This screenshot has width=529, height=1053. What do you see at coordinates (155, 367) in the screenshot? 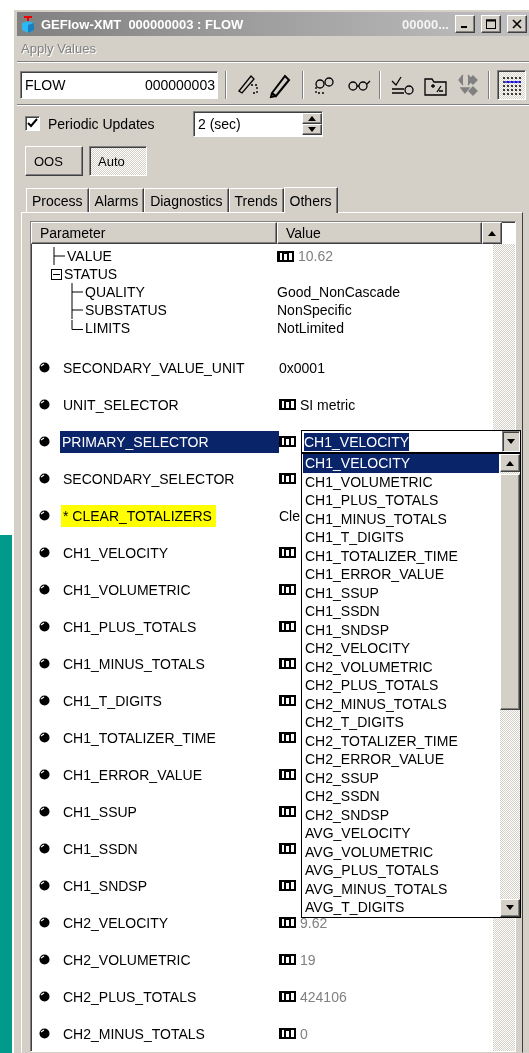
I see `parameter-name: SECONDARY_VALUE_UNIT` at bounding box center [155, 367].